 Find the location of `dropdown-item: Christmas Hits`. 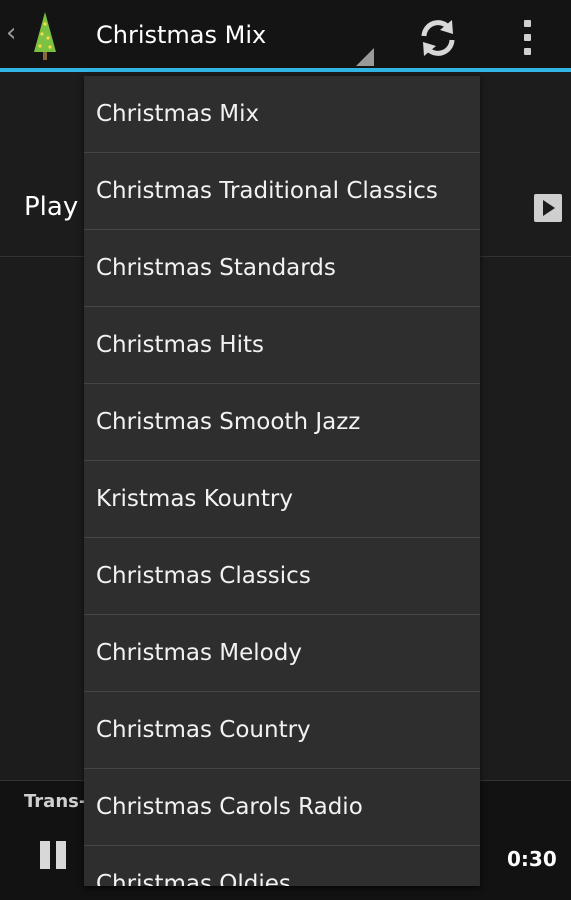

dropdown-item: Christmas Hits is located at coordinates (282, 345).